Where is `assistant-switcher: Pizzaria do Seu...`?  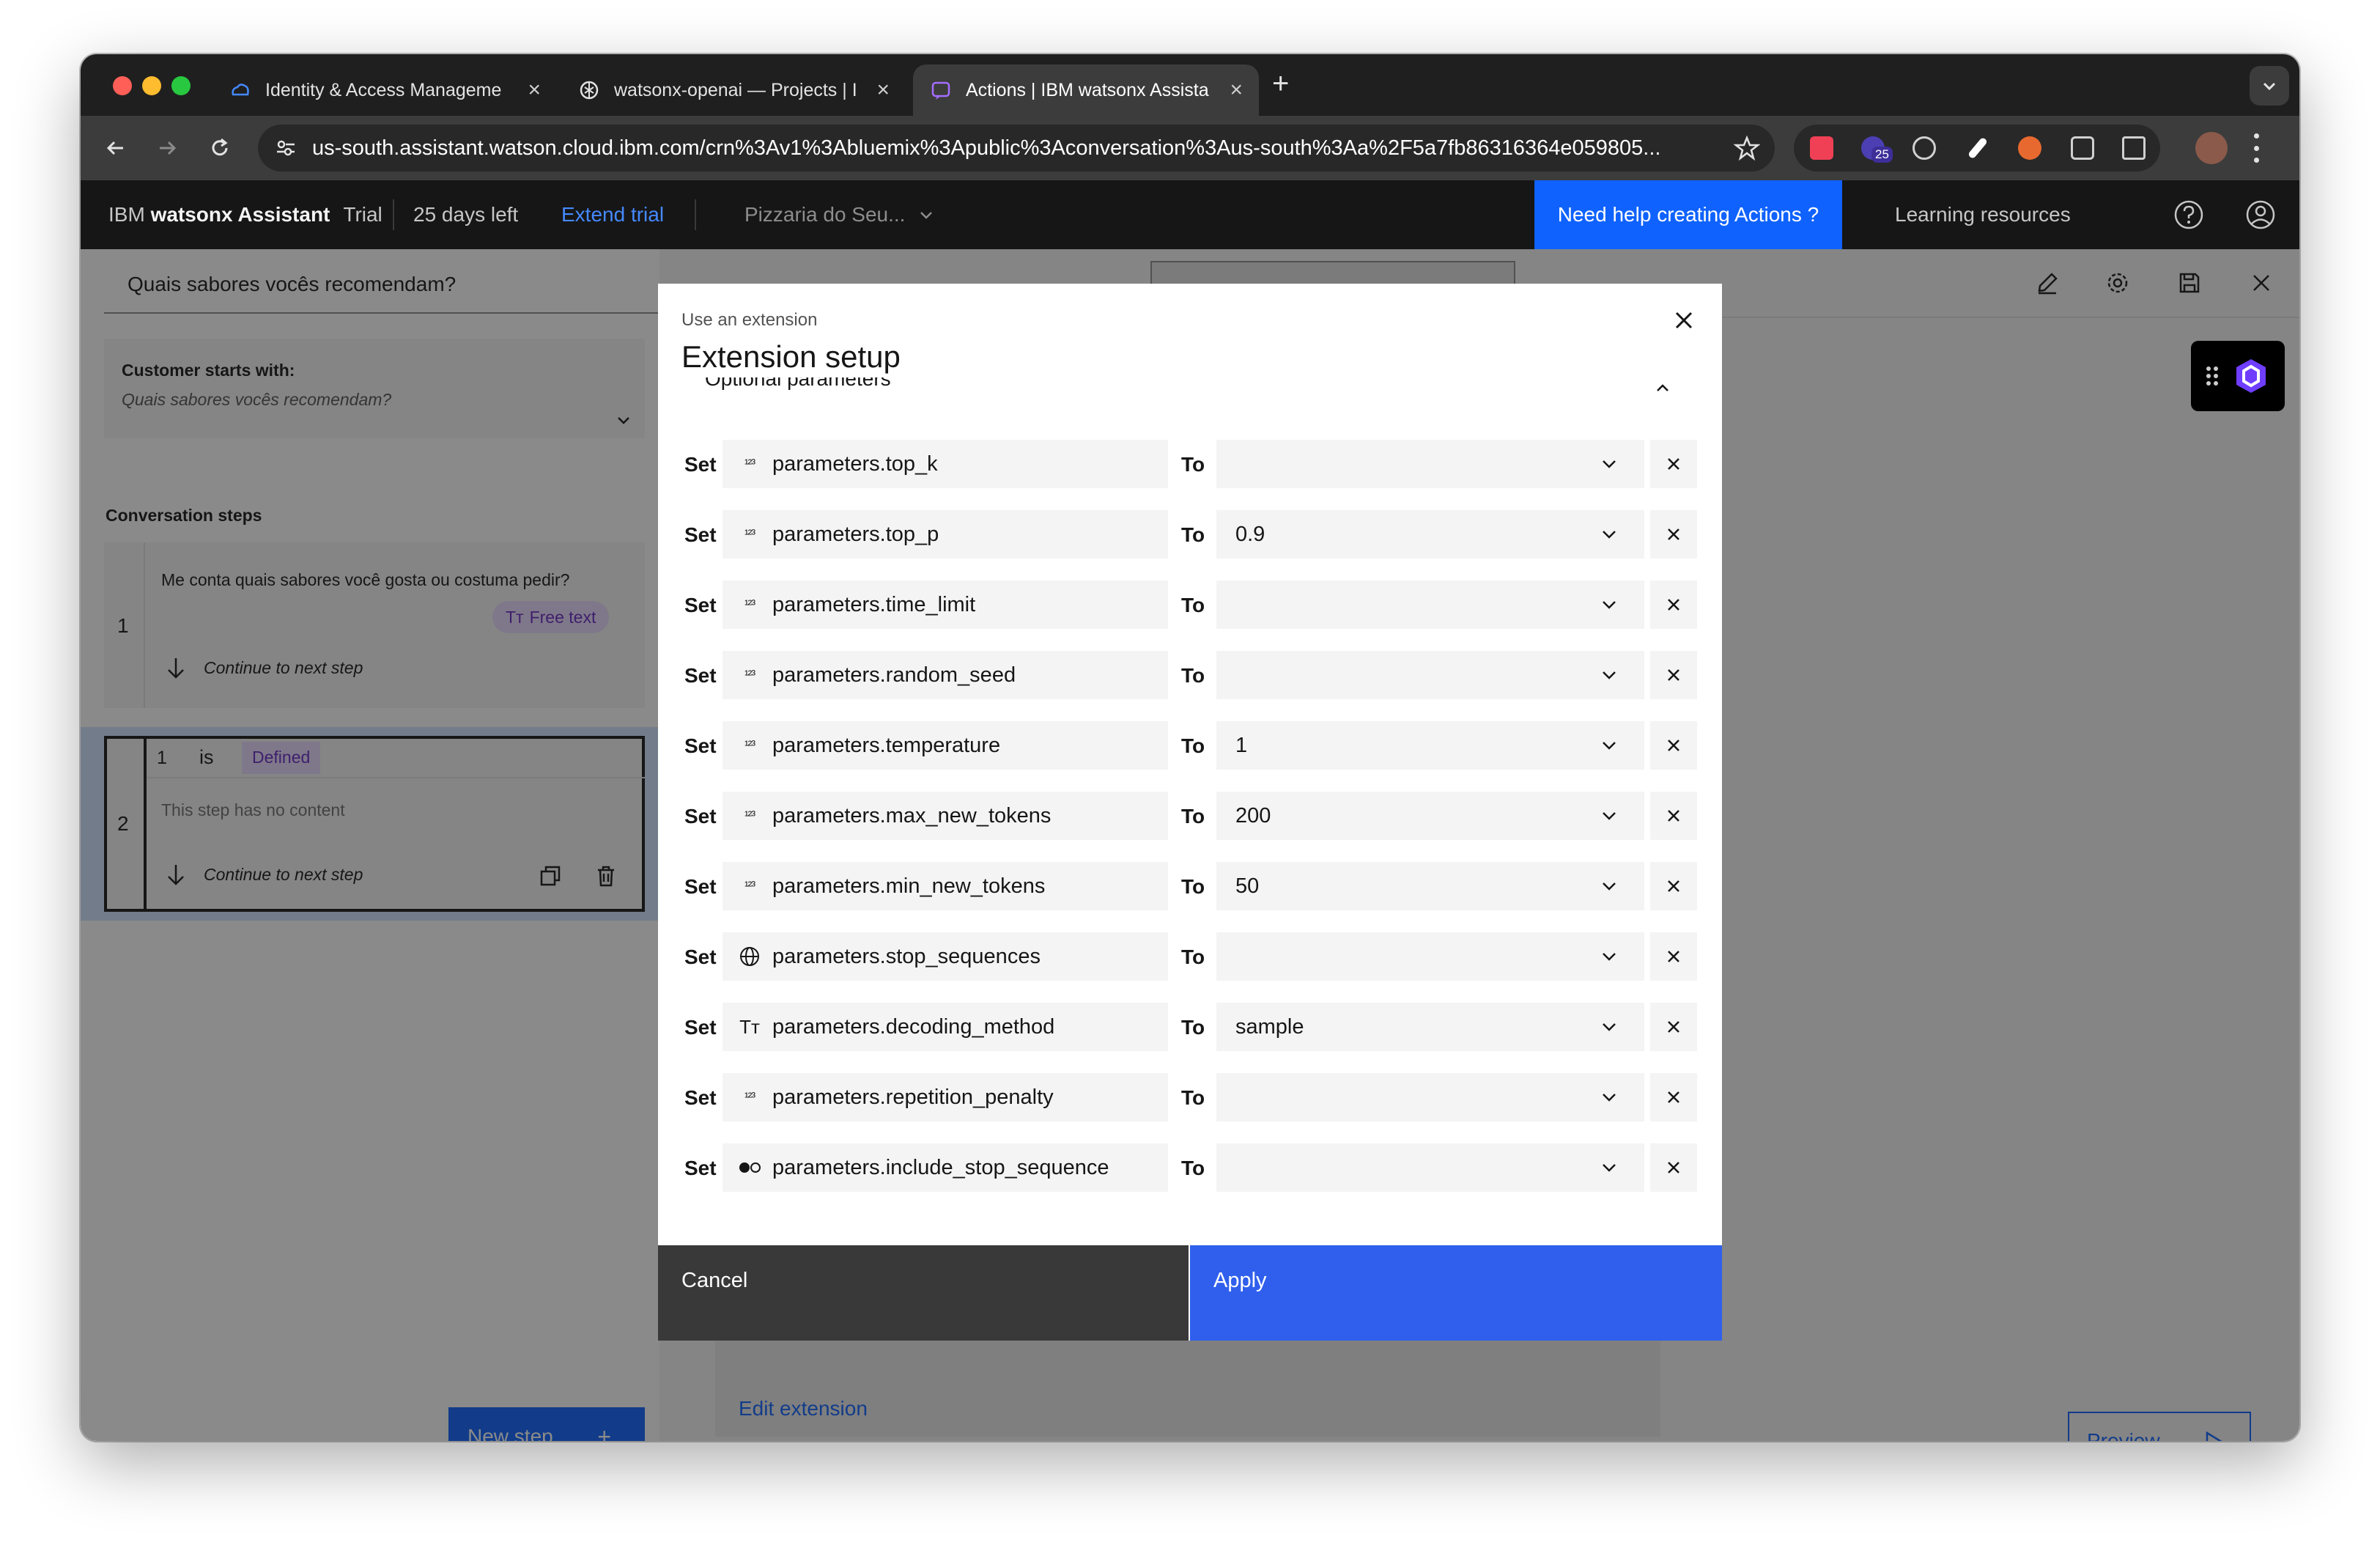 assistant-switcher: Pizzaria do Seu... is located at coordinates (839, 214).